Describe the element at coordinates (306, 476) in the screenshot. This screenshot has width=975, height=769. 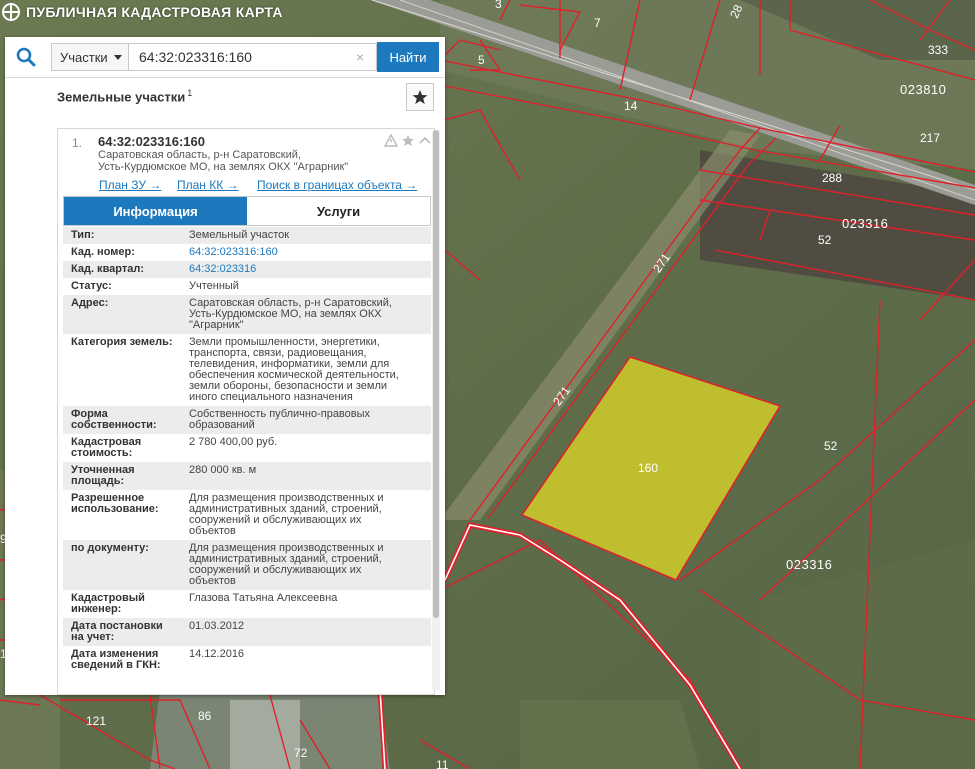
I see `attribute-value: 280 000 кв. м` at that location.